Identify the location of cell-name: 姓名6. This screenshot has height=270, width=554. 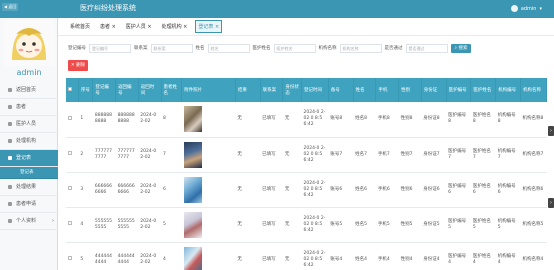
(364, 190).